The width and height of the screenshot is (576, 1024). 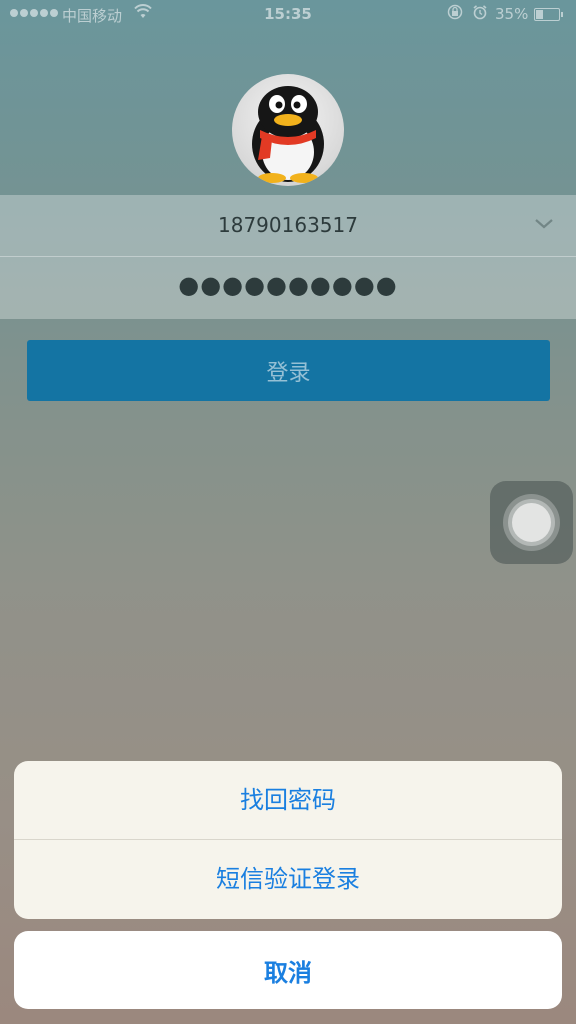 I want to click on sms-verification-login-option: 短信验证登录, so click(x=288, y=879).